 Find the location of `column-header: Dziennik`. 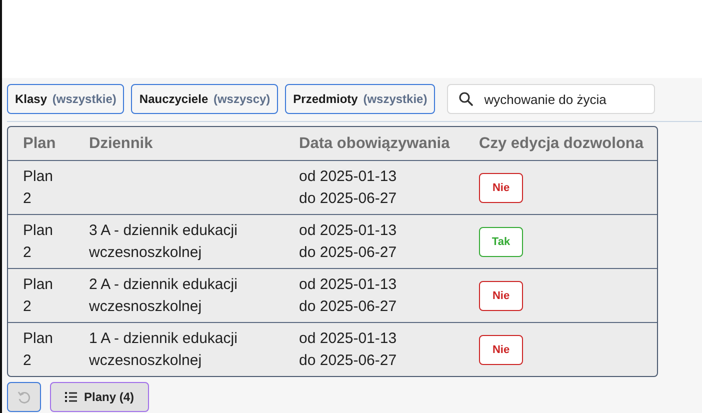

column-header: Dziennik is located at coordinates (121, 144).